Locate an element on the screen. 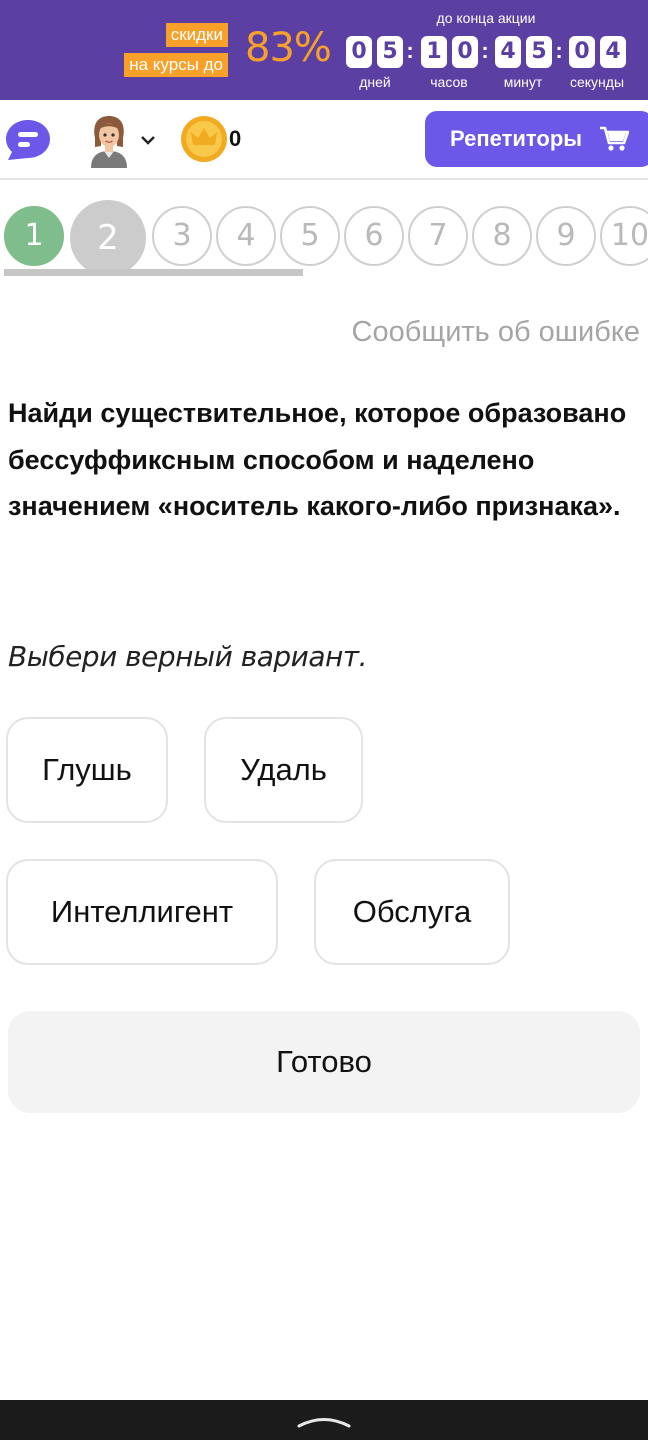  chat-bubble-icon is located at coordinates (28, 140).